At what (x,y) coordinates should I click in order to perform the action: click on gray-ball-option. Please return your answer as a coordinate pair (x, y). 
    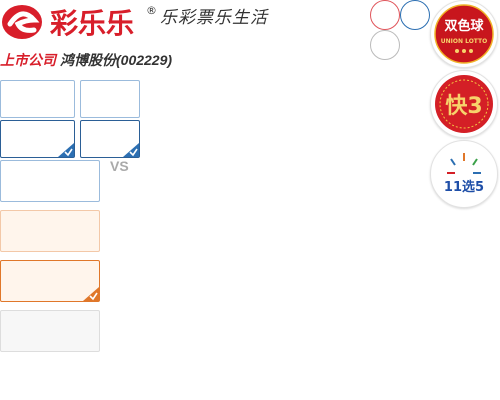
    Looking at the image, I should click on (385, 45).